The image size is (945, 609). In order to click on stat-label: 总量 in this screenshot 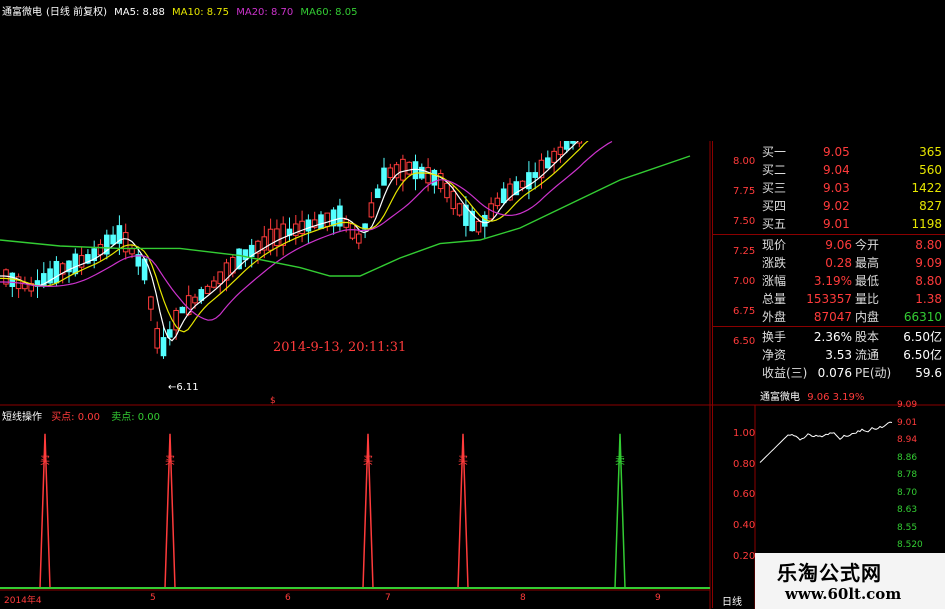, I will do `click(774, 299)`.